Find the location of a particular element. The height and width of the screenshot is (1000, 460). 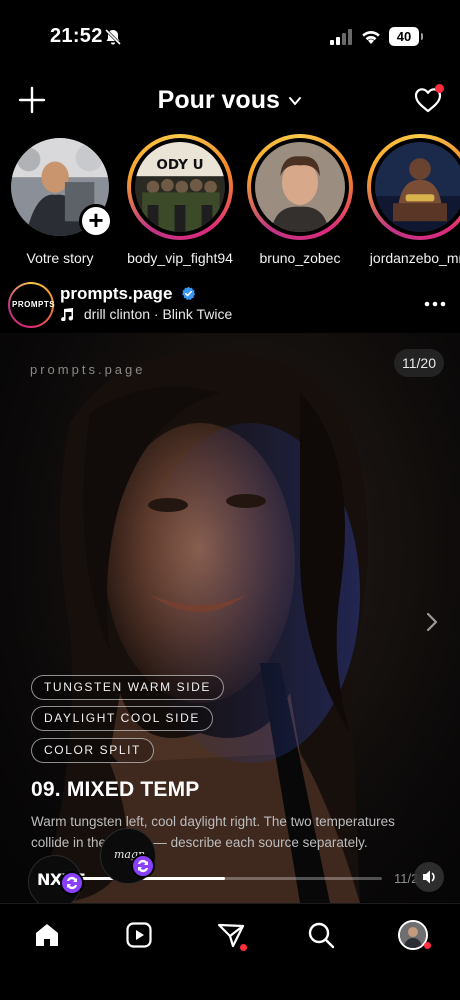

video-progress is located at coordinates (207, 878).